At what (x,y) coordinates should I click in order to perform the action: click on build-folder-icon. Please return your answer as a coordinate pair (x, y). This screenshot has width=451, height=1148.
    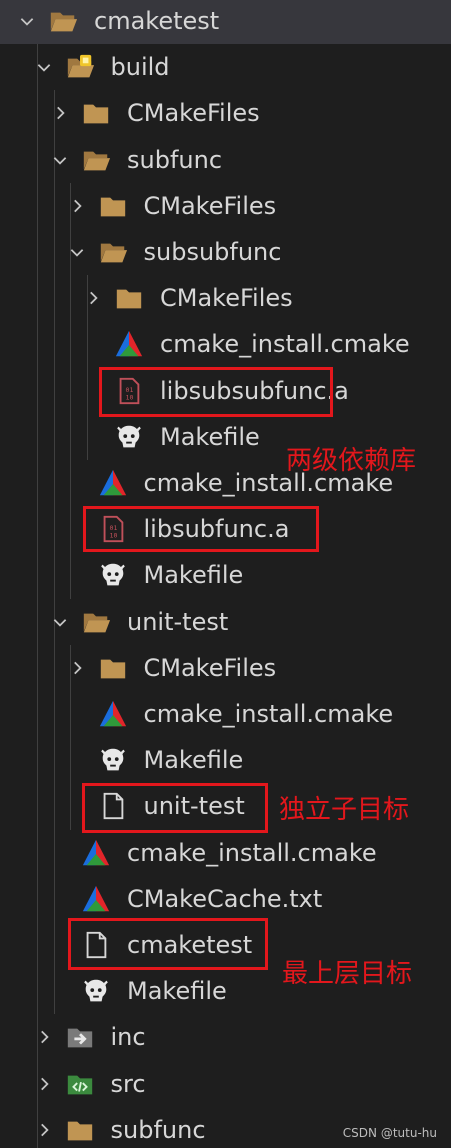
    Looking at the image, I should click on (80, 67).